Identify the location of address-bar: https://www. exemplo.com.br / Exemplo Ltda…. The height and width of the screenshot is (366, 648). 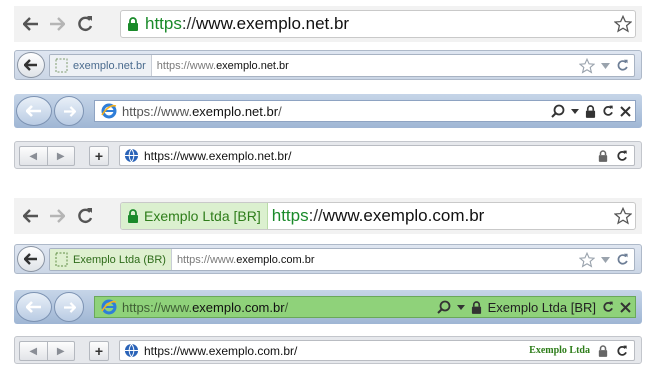
(365, 307).